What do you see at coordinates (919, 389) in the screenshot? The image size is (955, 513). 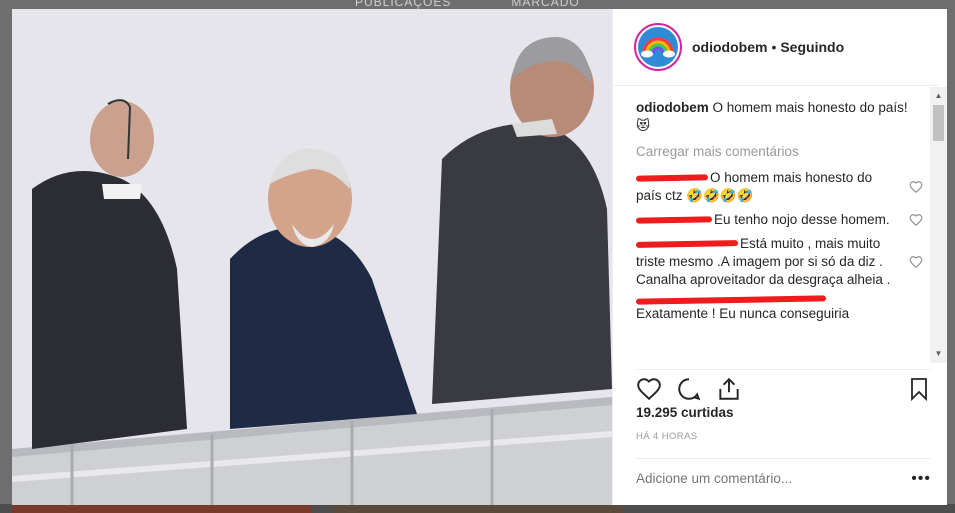 I see `bookmark-icon` at bounding box center [919, 389].